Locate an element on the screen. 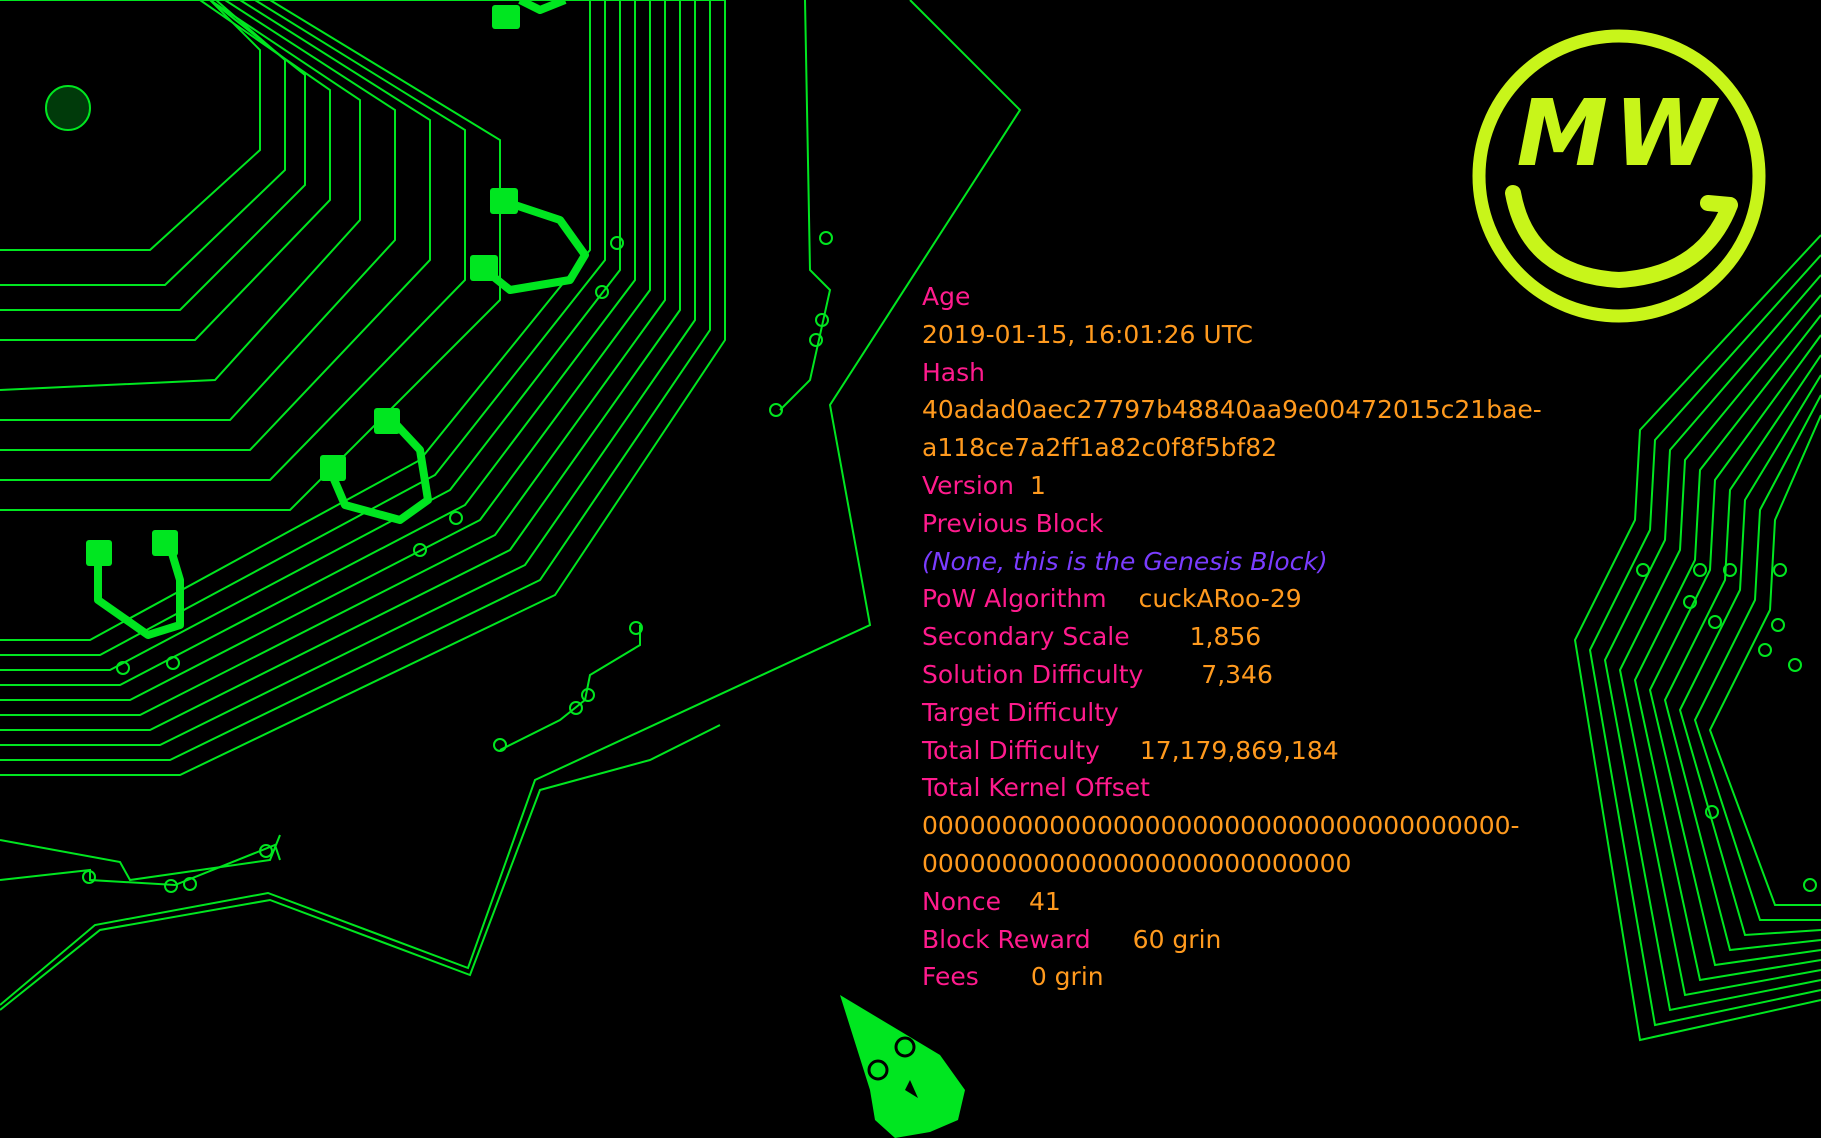  total-difficulty-value: 17,179,869,184 is located at coordinates (1239, 750).